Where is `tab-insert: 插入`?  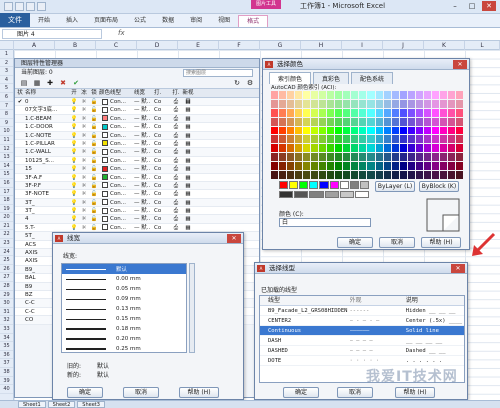
tab-insert: 插入 is located at coordinates (72, 21).